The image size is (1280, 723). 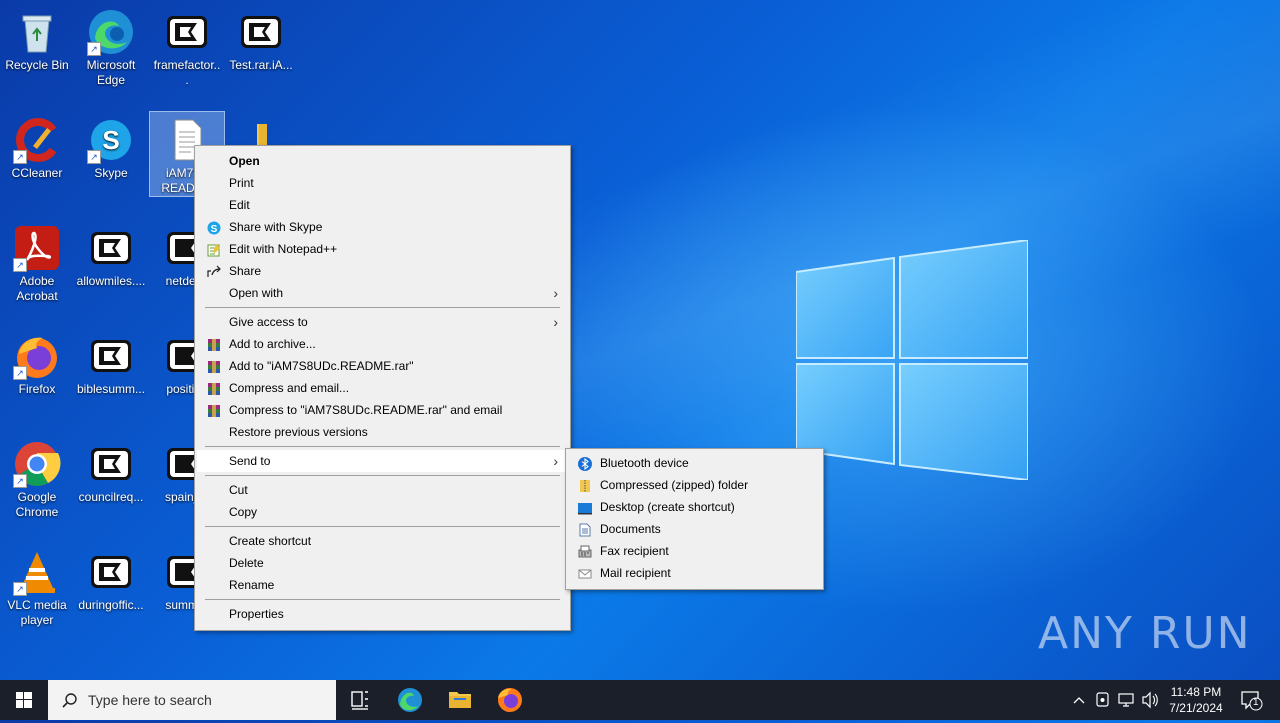 What do you see at coordinates (268, 322) in the screenshot?
I see `menu-item-label: Give access to` at bounding box center [268, 322].